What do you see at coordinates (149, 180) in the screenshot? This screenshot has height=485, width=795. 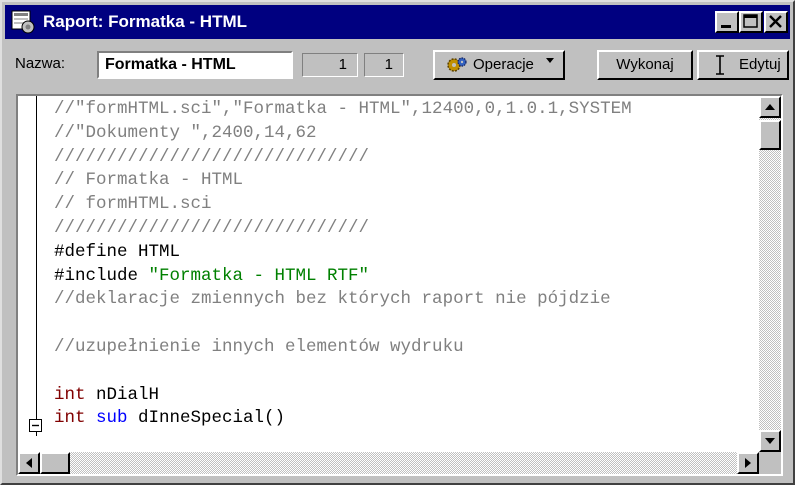 I see `code-token: // Formatka - HTML` at bounding box center [149, 180].